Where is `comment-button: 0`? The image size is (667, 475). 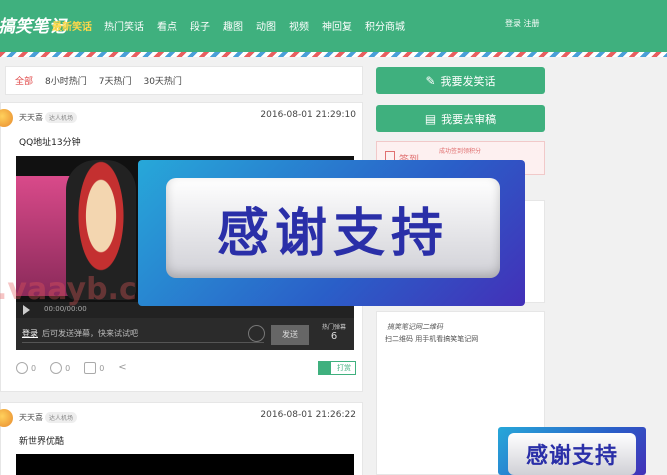 comment-button: 0 is located at coordinates (94, 368).